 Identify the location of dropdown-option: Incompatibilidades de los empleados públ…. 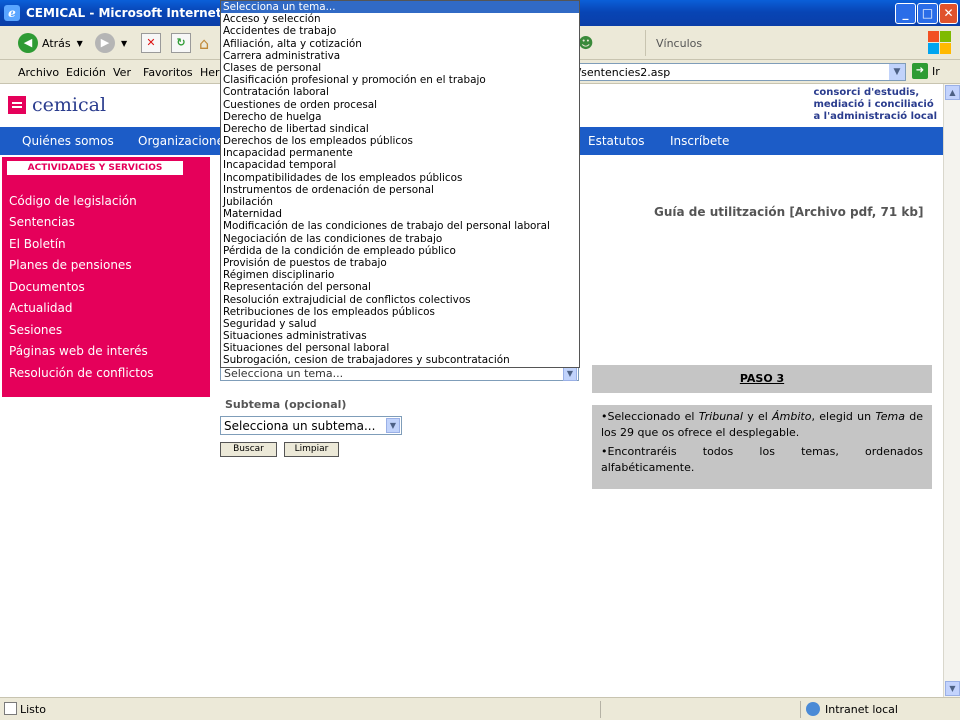
(400, 178).